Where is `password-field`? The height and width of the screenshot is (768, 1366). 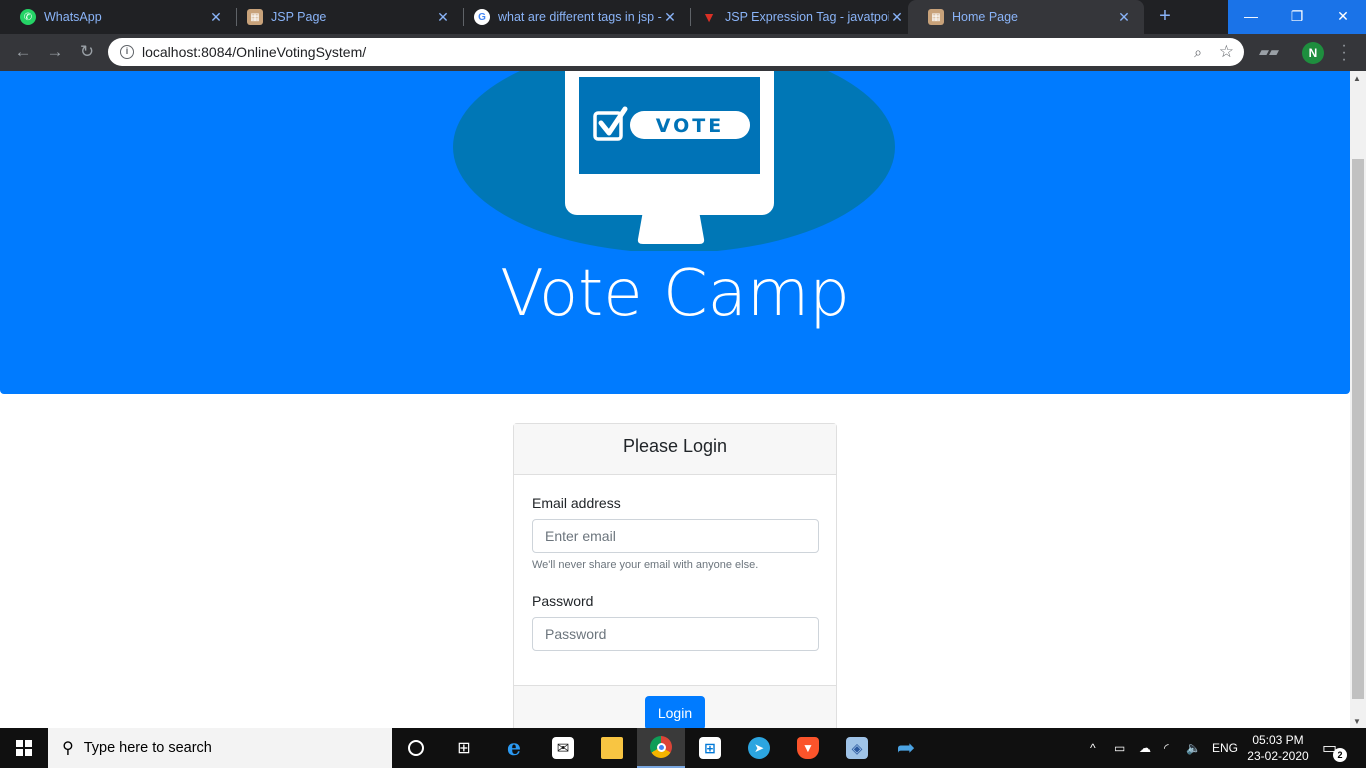
password-field is located at coordinates (675, 634).